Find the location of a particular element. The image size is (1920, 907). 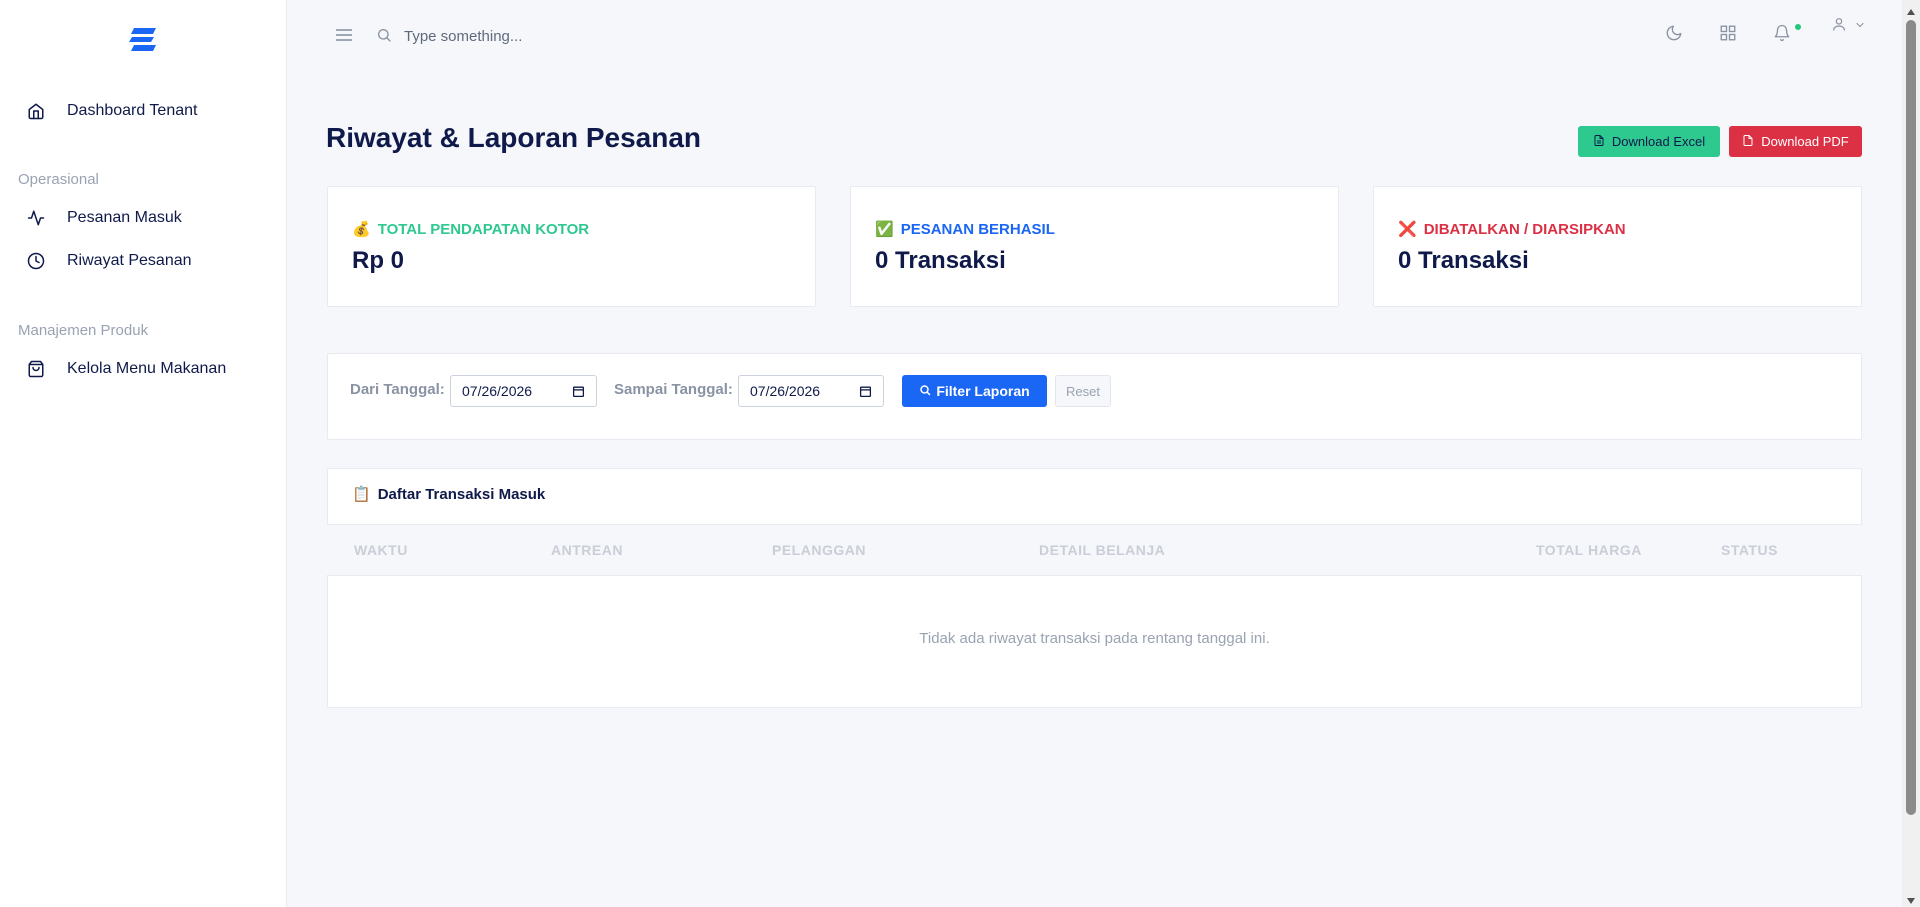

sidebar-item-dashboard: Dashboard Tenant is located at coordinates (111, 111).